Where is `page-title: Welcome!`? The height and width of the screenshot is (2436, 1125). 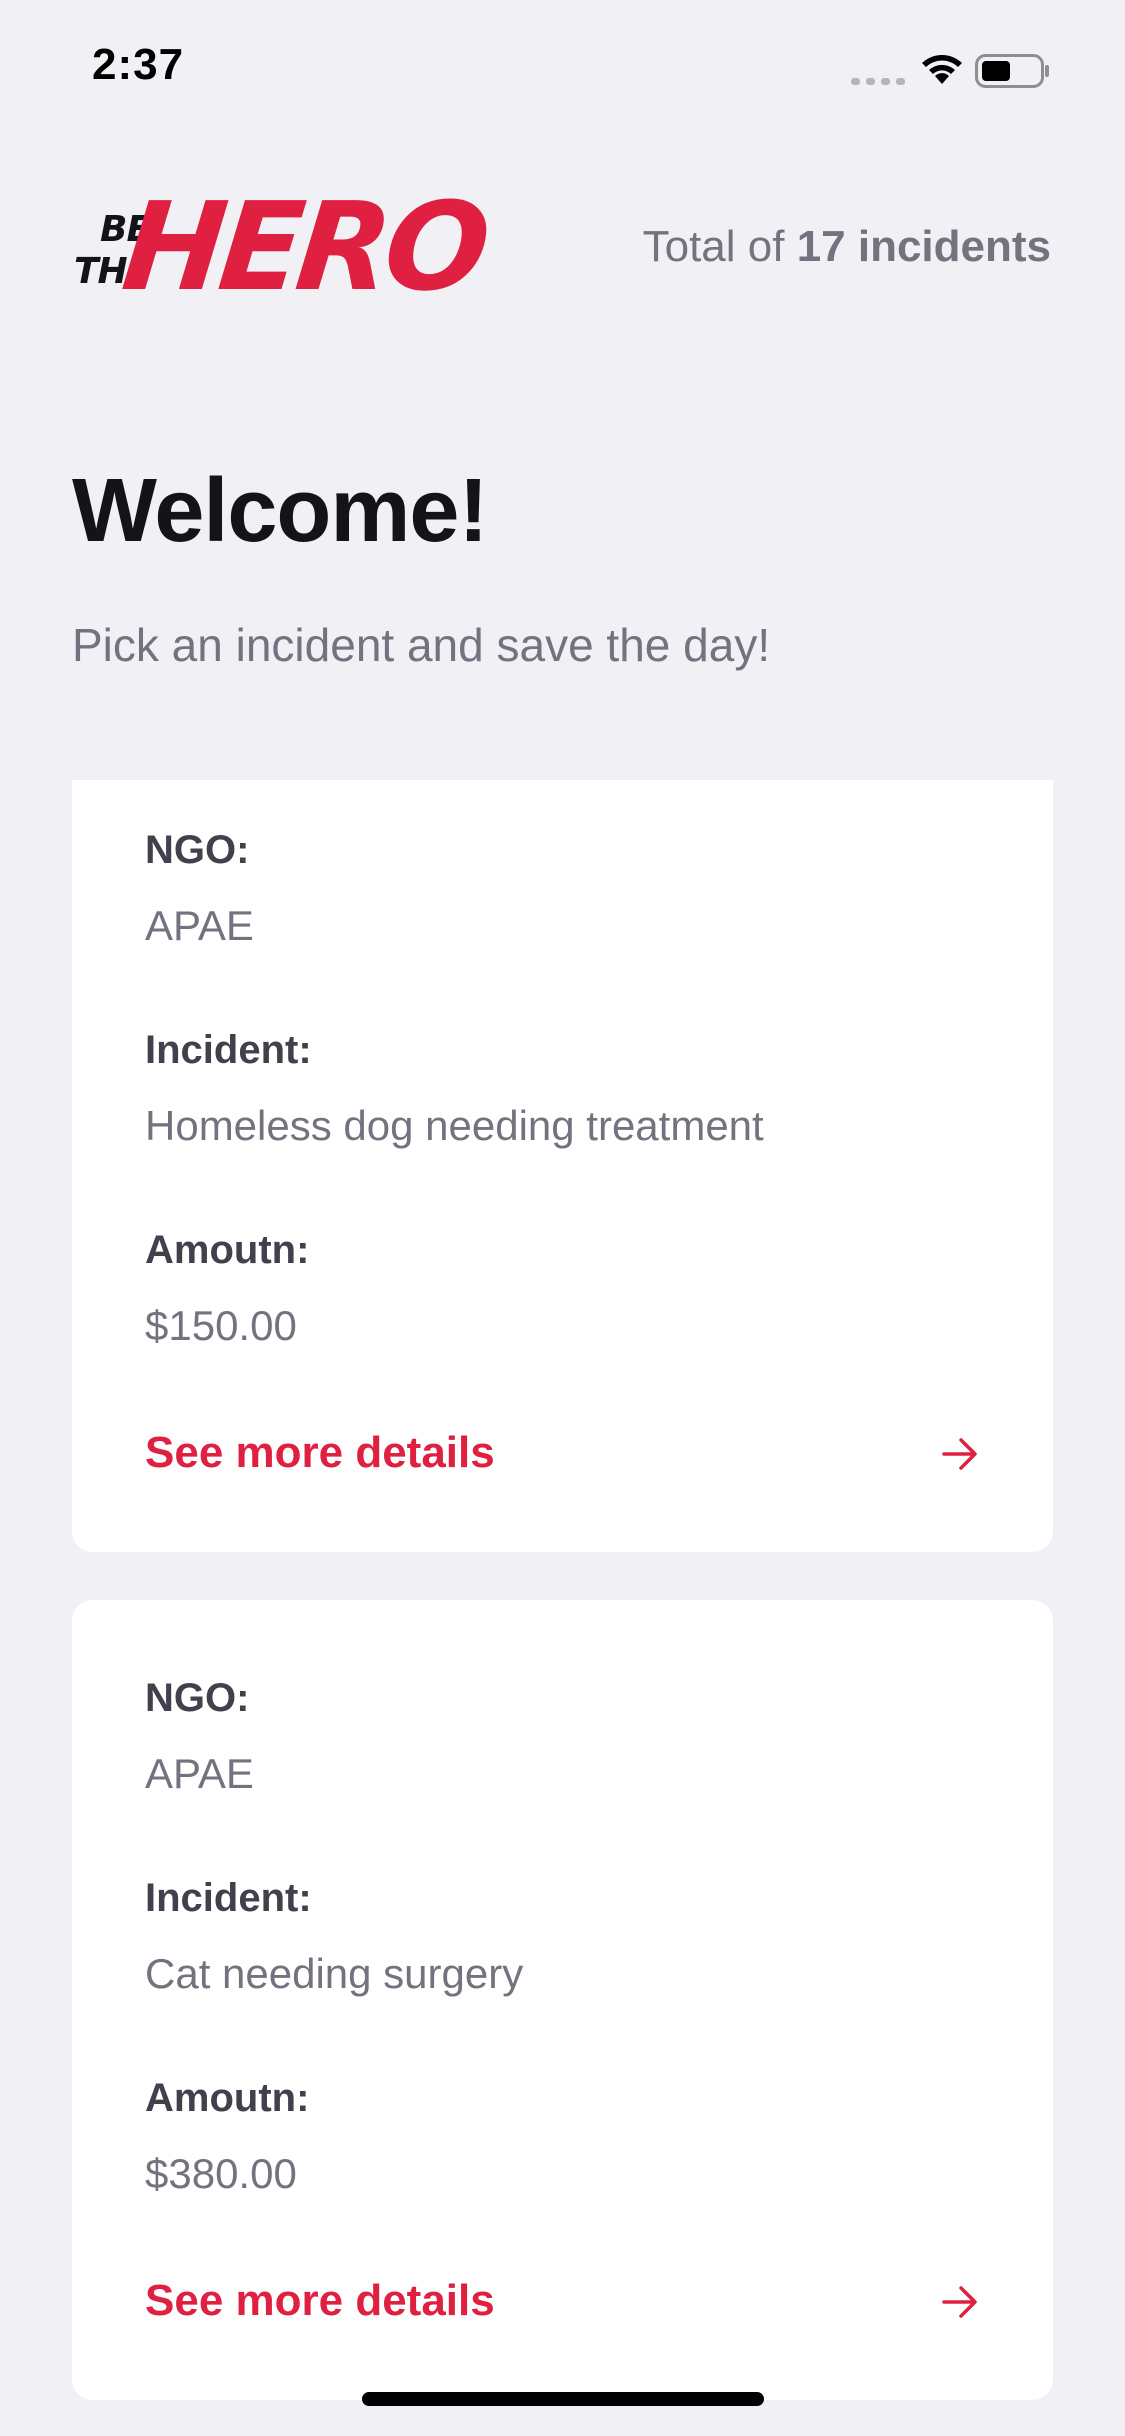
page-title: Welcome! is located at coordinates (280, 511).